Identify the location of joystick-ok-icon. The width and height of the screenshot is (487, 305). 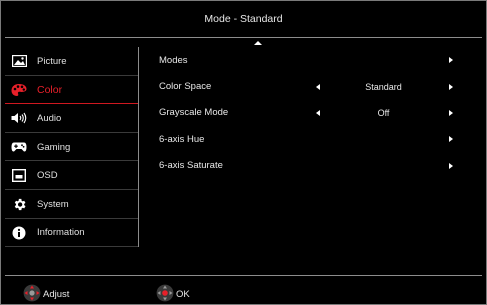
(166, 294).